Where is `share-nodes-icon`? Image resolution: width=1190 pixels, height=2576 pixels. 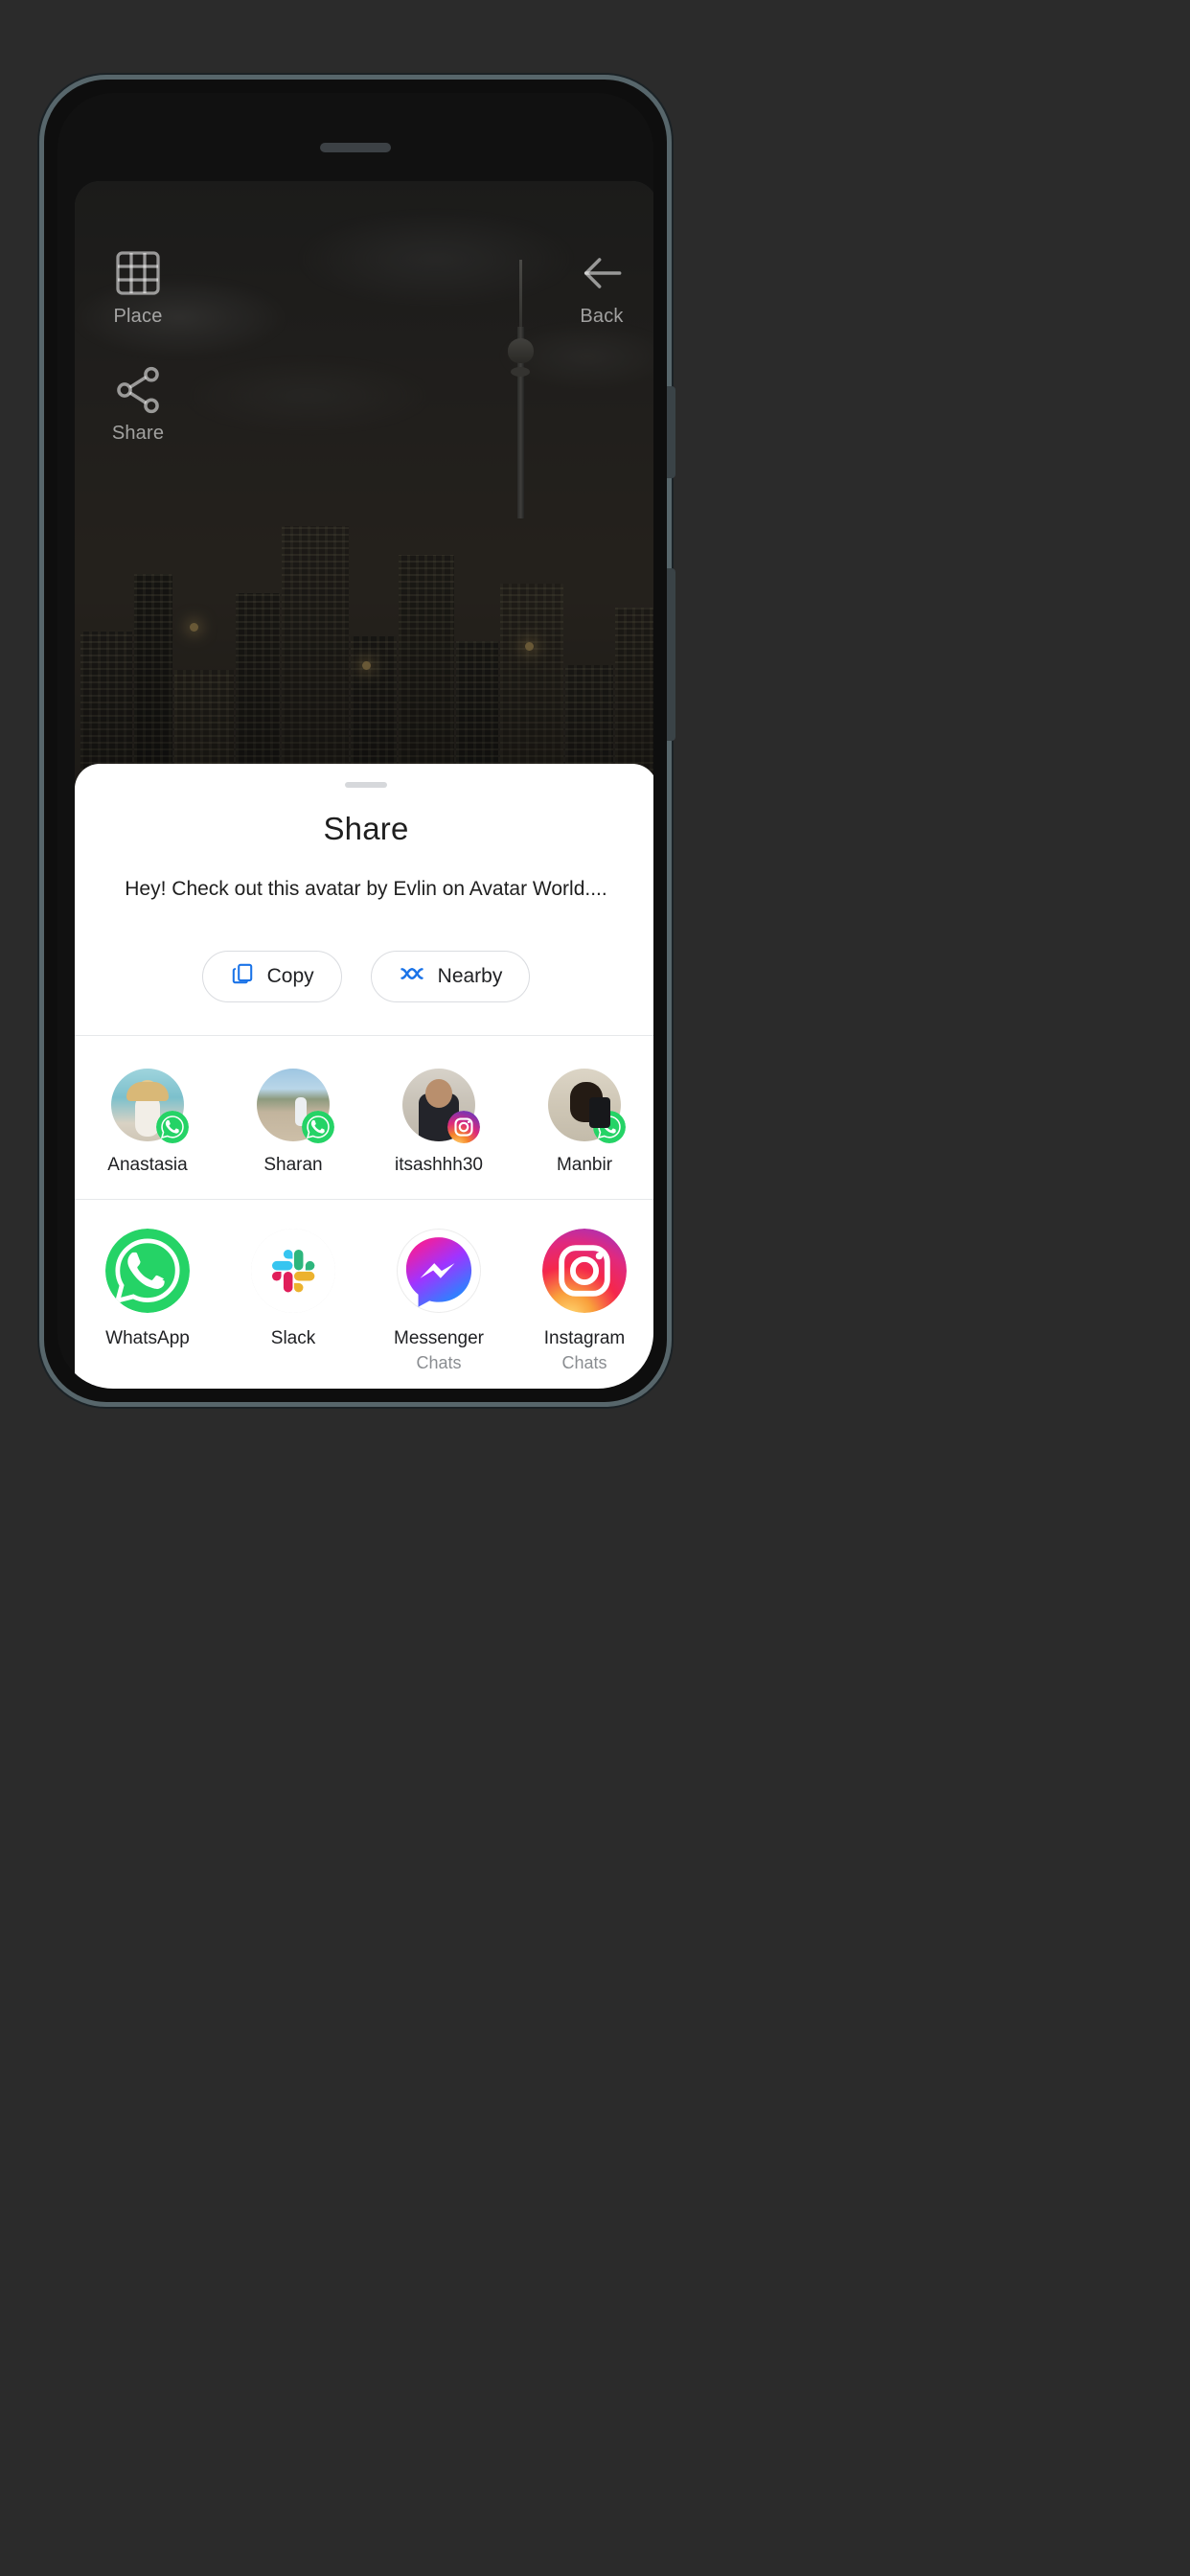 share-nodes-icon is located at coordinates (138, 390).